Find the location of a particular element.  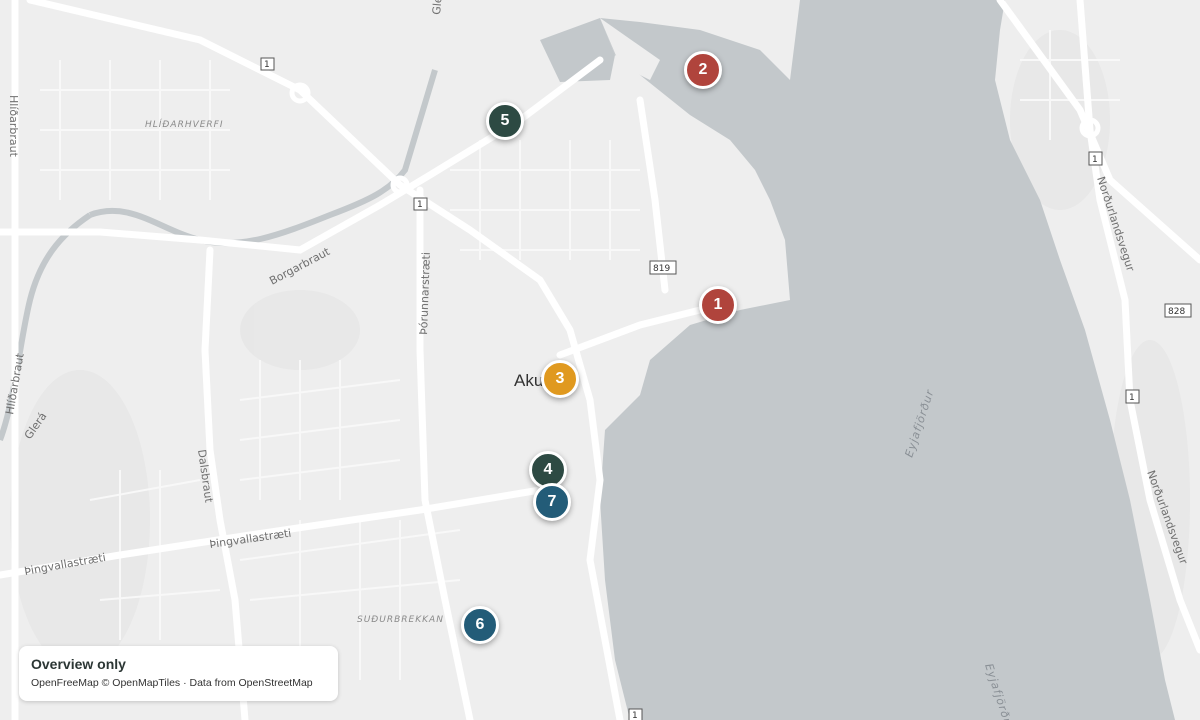

route-shield-1-east: 1 is located at coordinates (1095, 158).